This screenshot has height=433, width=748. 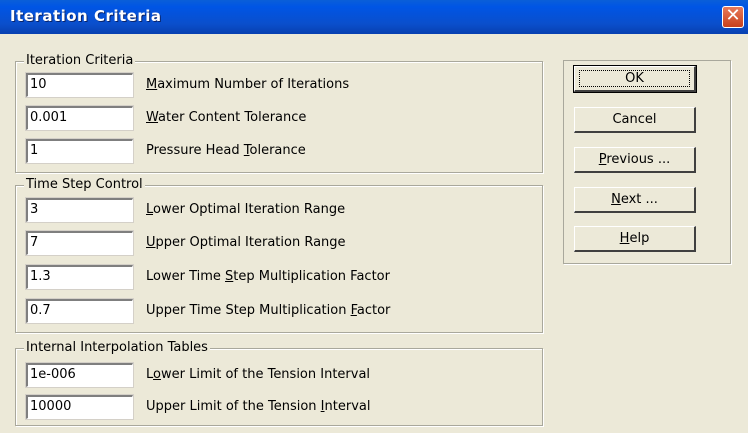 What do you see at coordinates (635, 120) in the screenshot?
I see `cancel-button: Cancel` at bounding box center [635, 120].